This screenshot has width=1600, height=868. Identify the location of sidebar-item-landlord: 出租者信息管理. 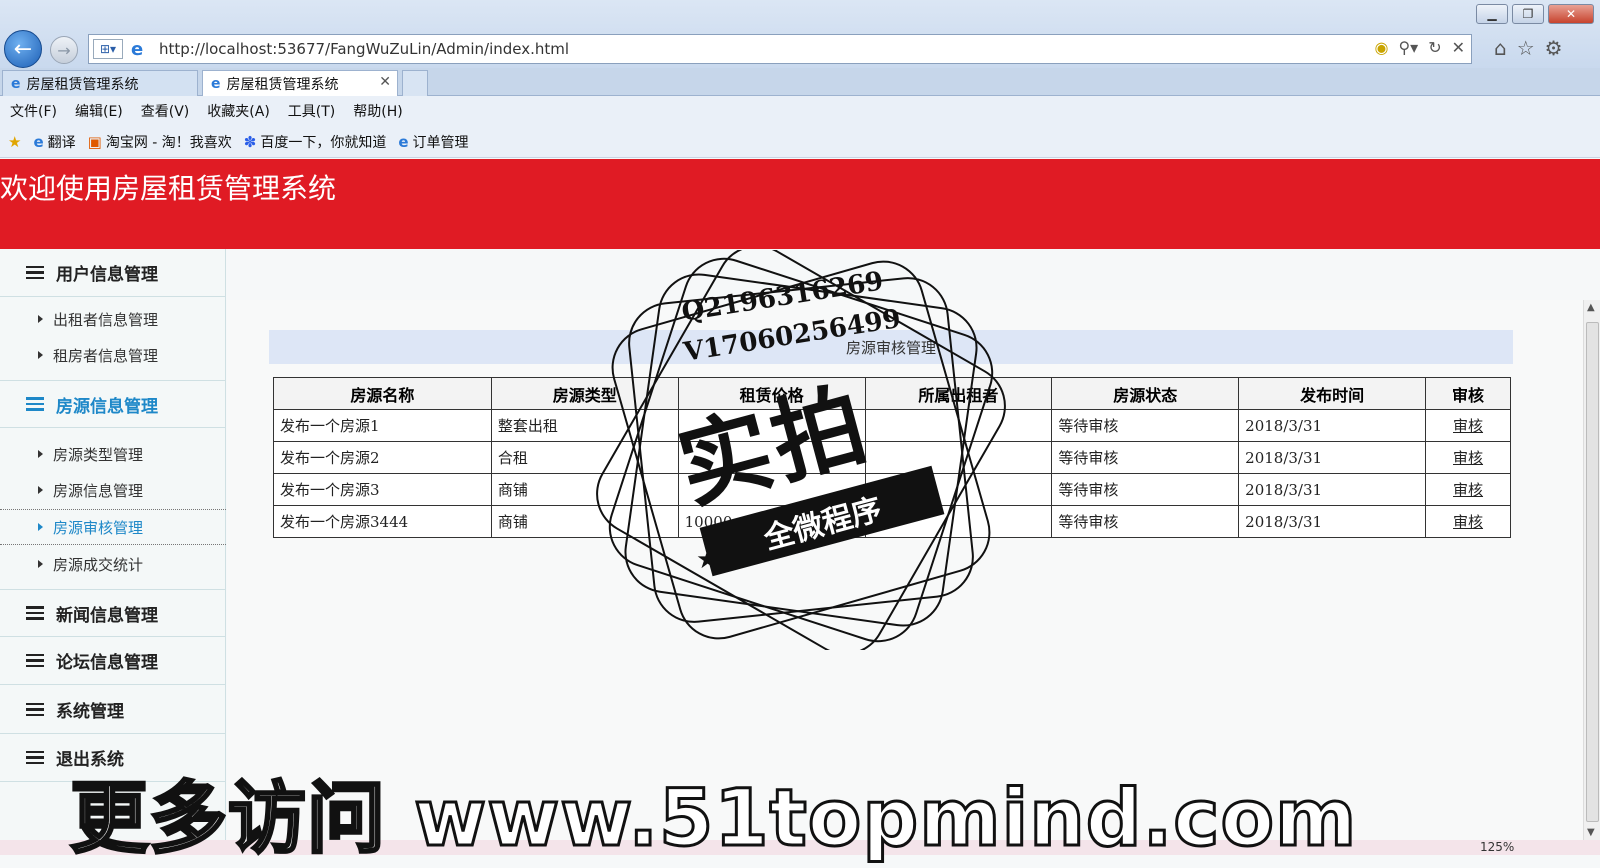
(113, 319).